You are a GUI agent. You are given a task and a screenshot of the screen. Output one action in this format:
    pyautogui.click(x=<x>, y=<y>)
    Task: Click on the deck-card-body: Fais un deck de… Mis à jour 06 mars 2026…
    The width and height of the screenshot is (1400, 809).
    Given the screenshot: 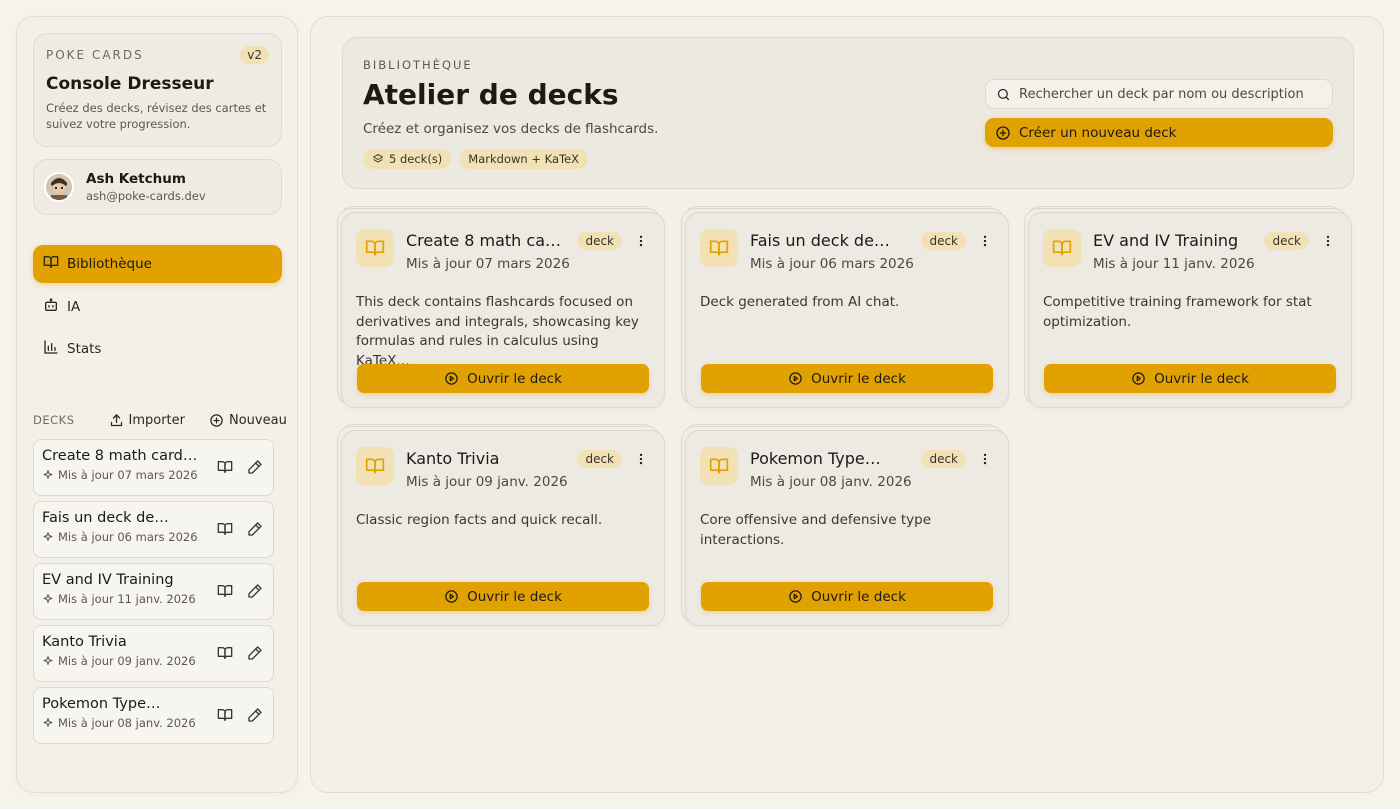 What is the action you would take?
    pyautogui.click(x=847, y=310)
    